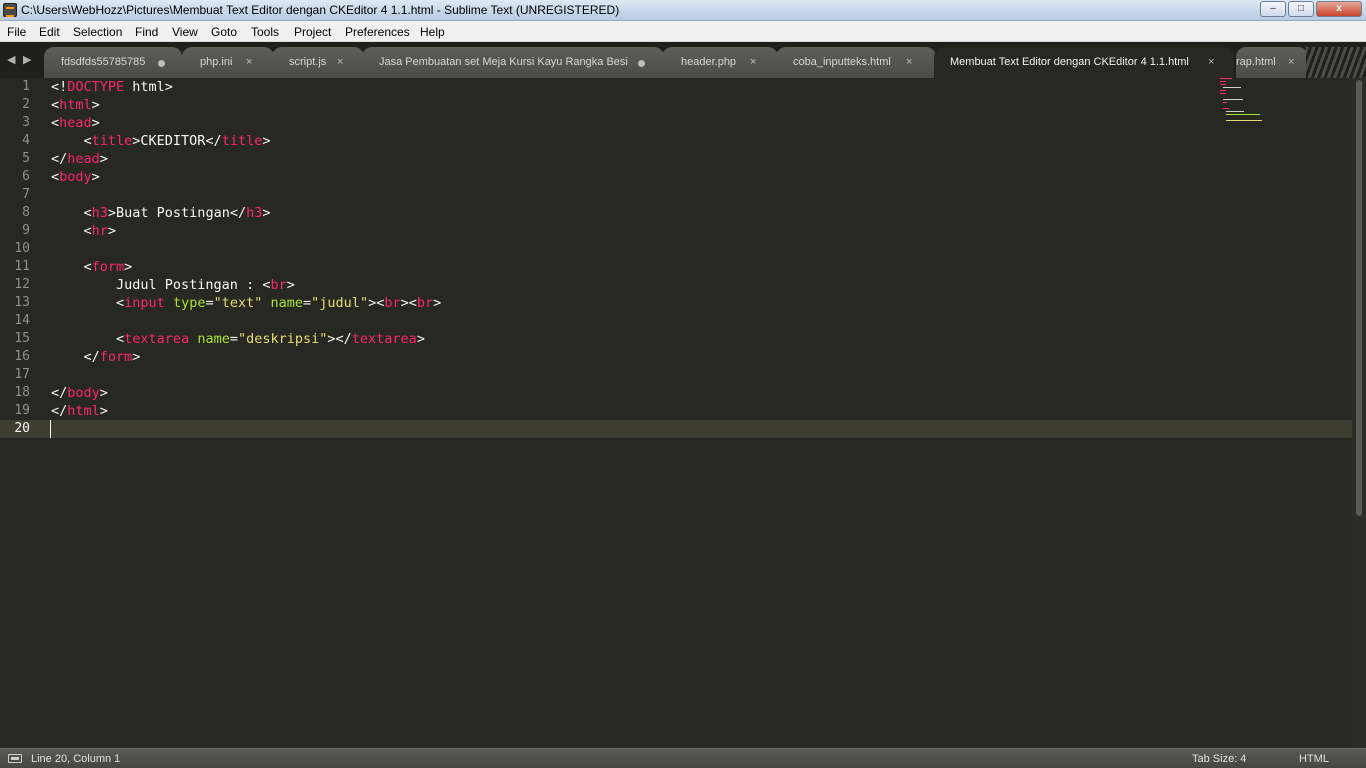 This screenshot has height=768, width=1366. What do you see at coordinates (11, 59) in the screenshot?
I see `tab-prev-arrow-icon: ◀` at bounding box center [11, 59].